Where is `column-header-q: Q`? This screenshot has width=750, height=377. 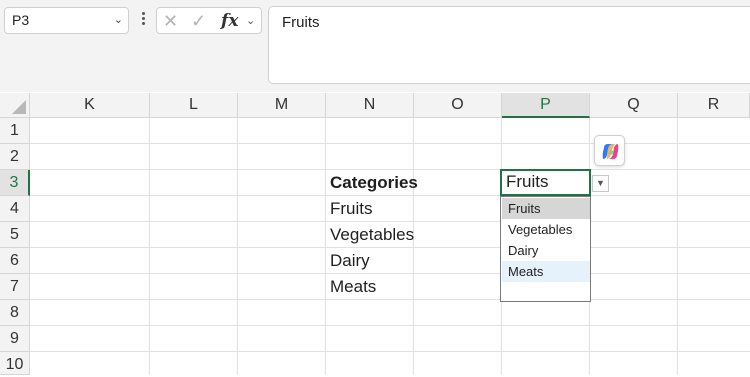
column-header-q: Q is located at coordinates (634, 105).